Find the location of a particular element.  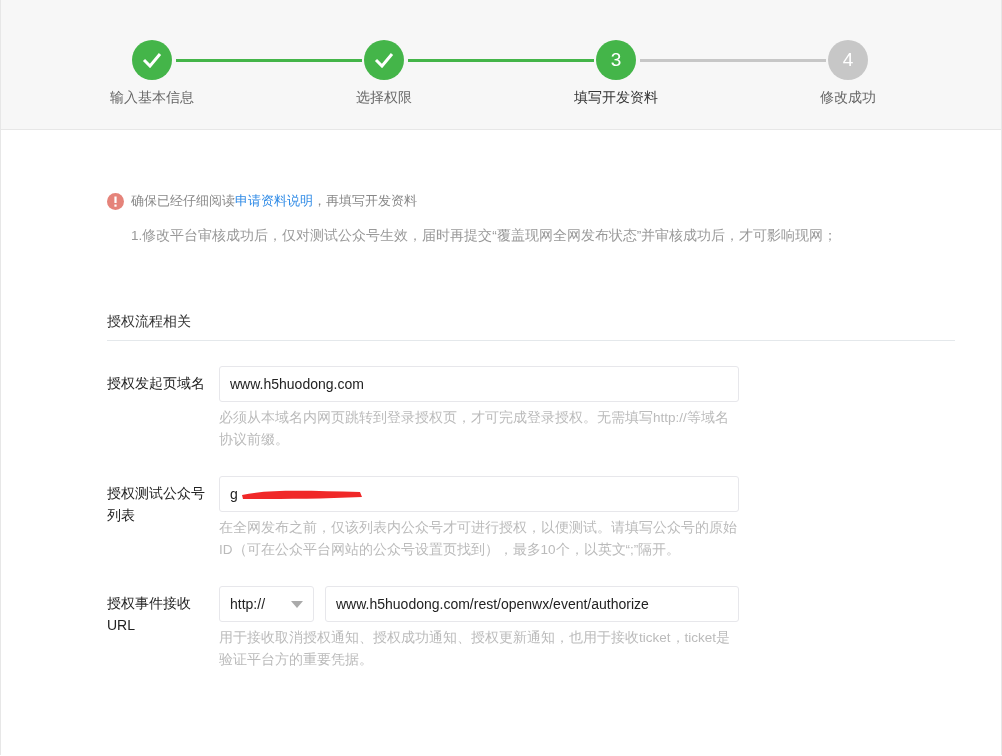

notice-text: 确保已经仔细阅读申请资料说明，再填写开发资料 is located at coordinates (274, 201).